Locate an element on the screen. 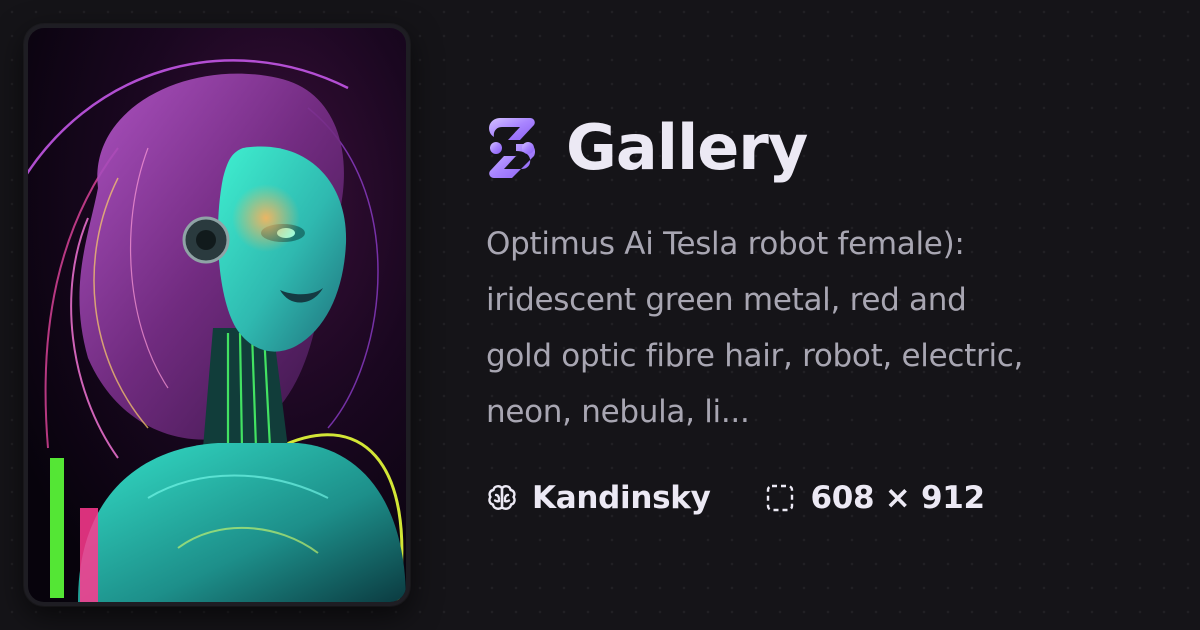 This screenshot has width=1200, height=630. image-dimensions: 608 × 912 is located at coordinates (897, 498).